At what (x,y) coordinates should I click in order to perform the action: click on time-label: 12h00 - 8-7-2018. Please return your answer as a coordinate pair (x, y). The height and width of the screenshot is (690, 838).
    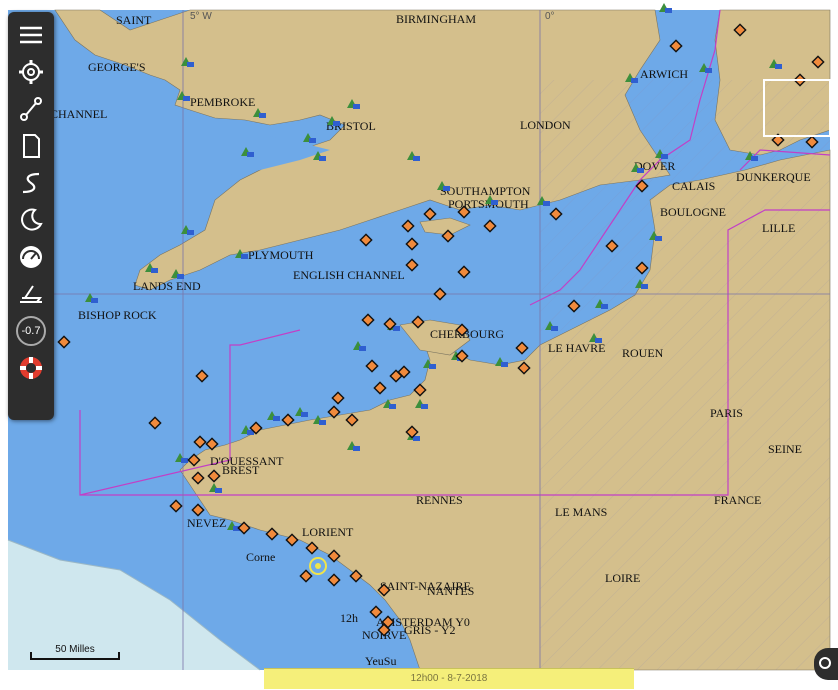
    Looking at the image, I should click on (449, 678).